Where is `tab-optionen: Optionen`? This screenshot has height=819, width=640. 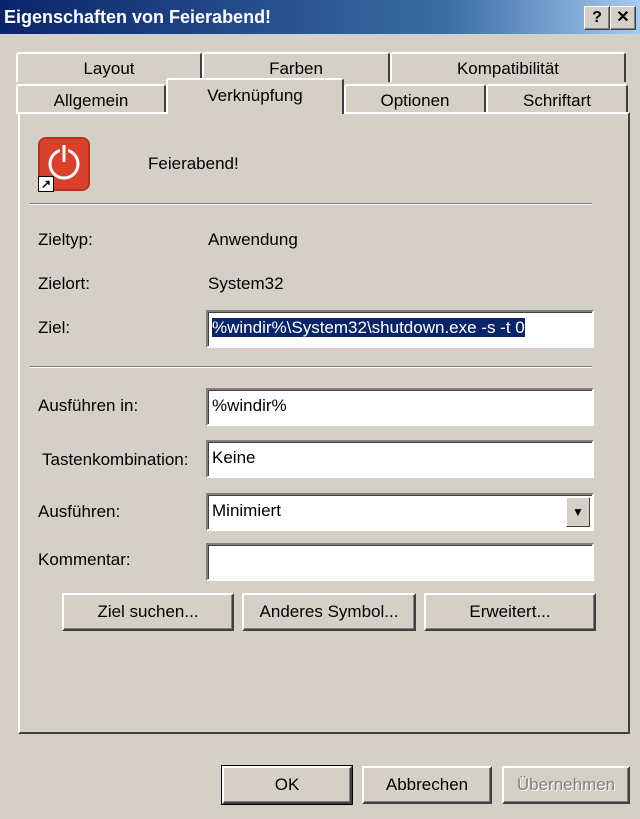 tab-optionen: Optionen is located at coordinates (415, 99).